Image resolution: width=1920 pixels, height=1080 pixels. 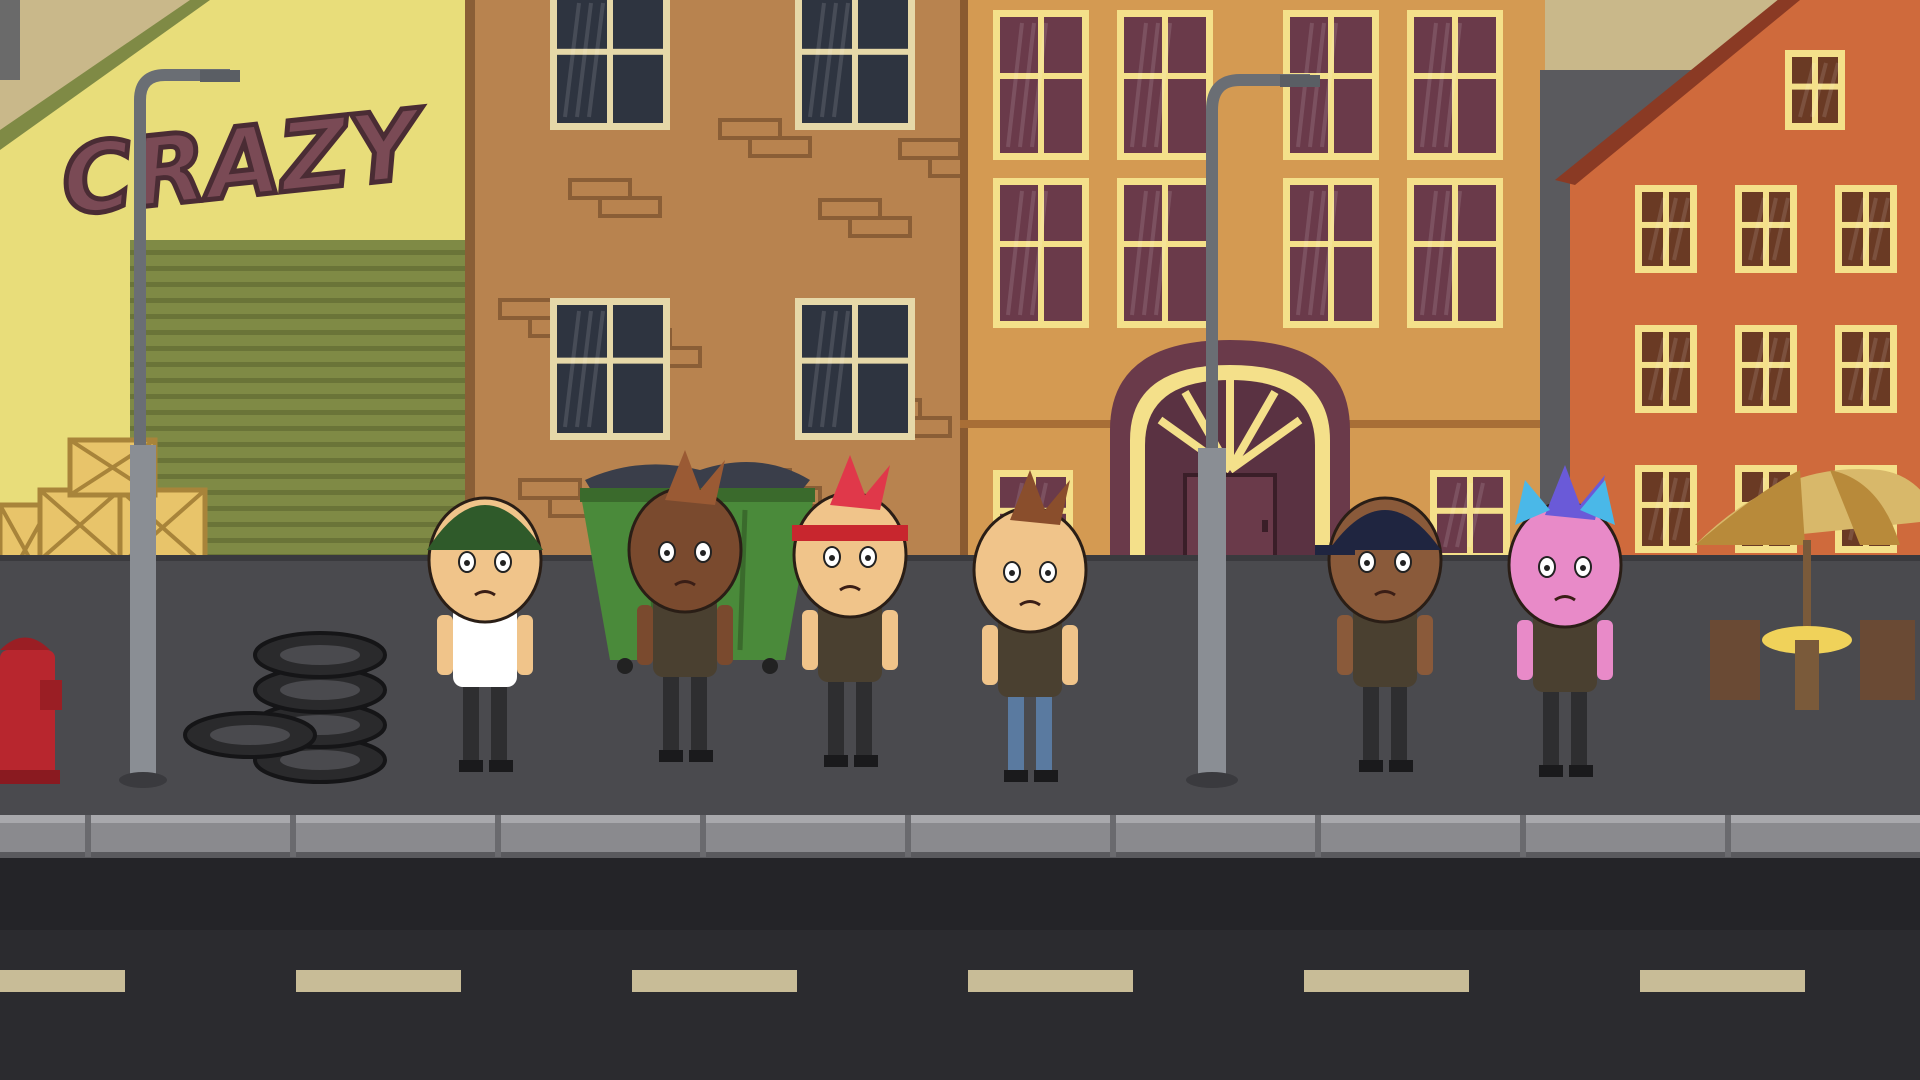 What do you see at coordinates (1030, 570) in the screenshot?
I see `brown-hair-kid-icon` at bounding box center [1030, 570].